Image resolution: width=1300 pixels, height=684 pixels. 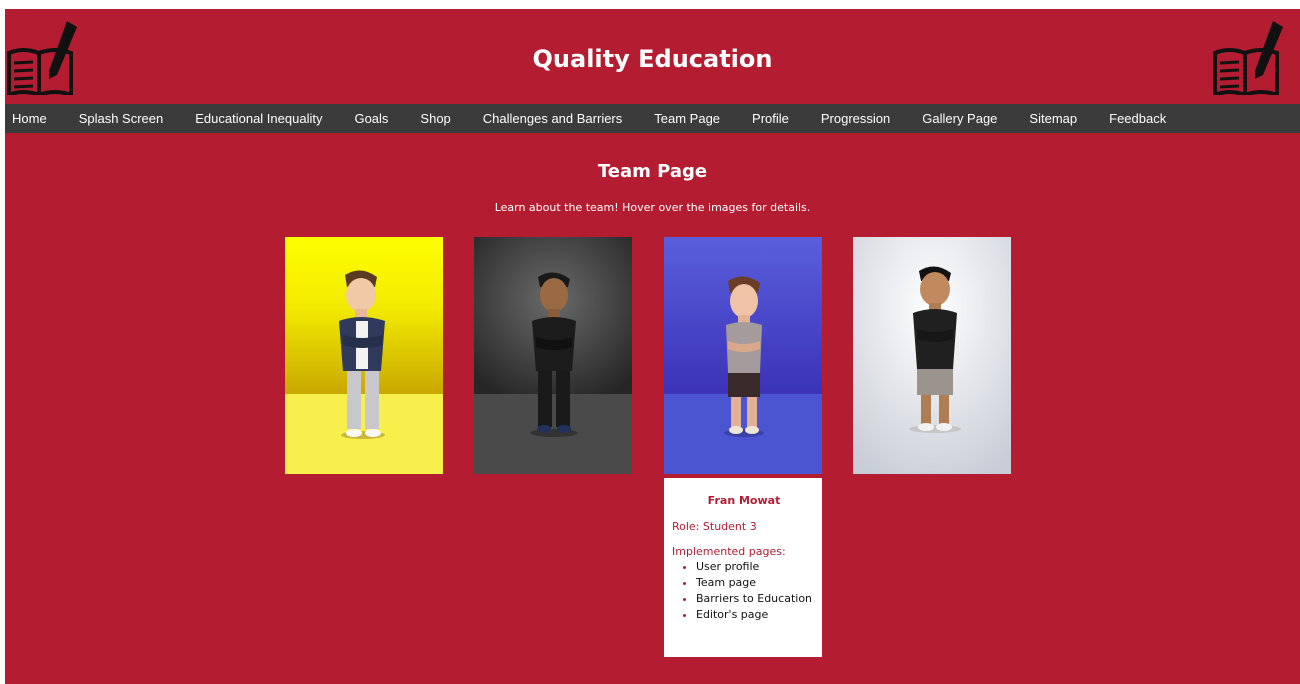 I want to click on page-title: Team Page, so click(x=652, y=171).